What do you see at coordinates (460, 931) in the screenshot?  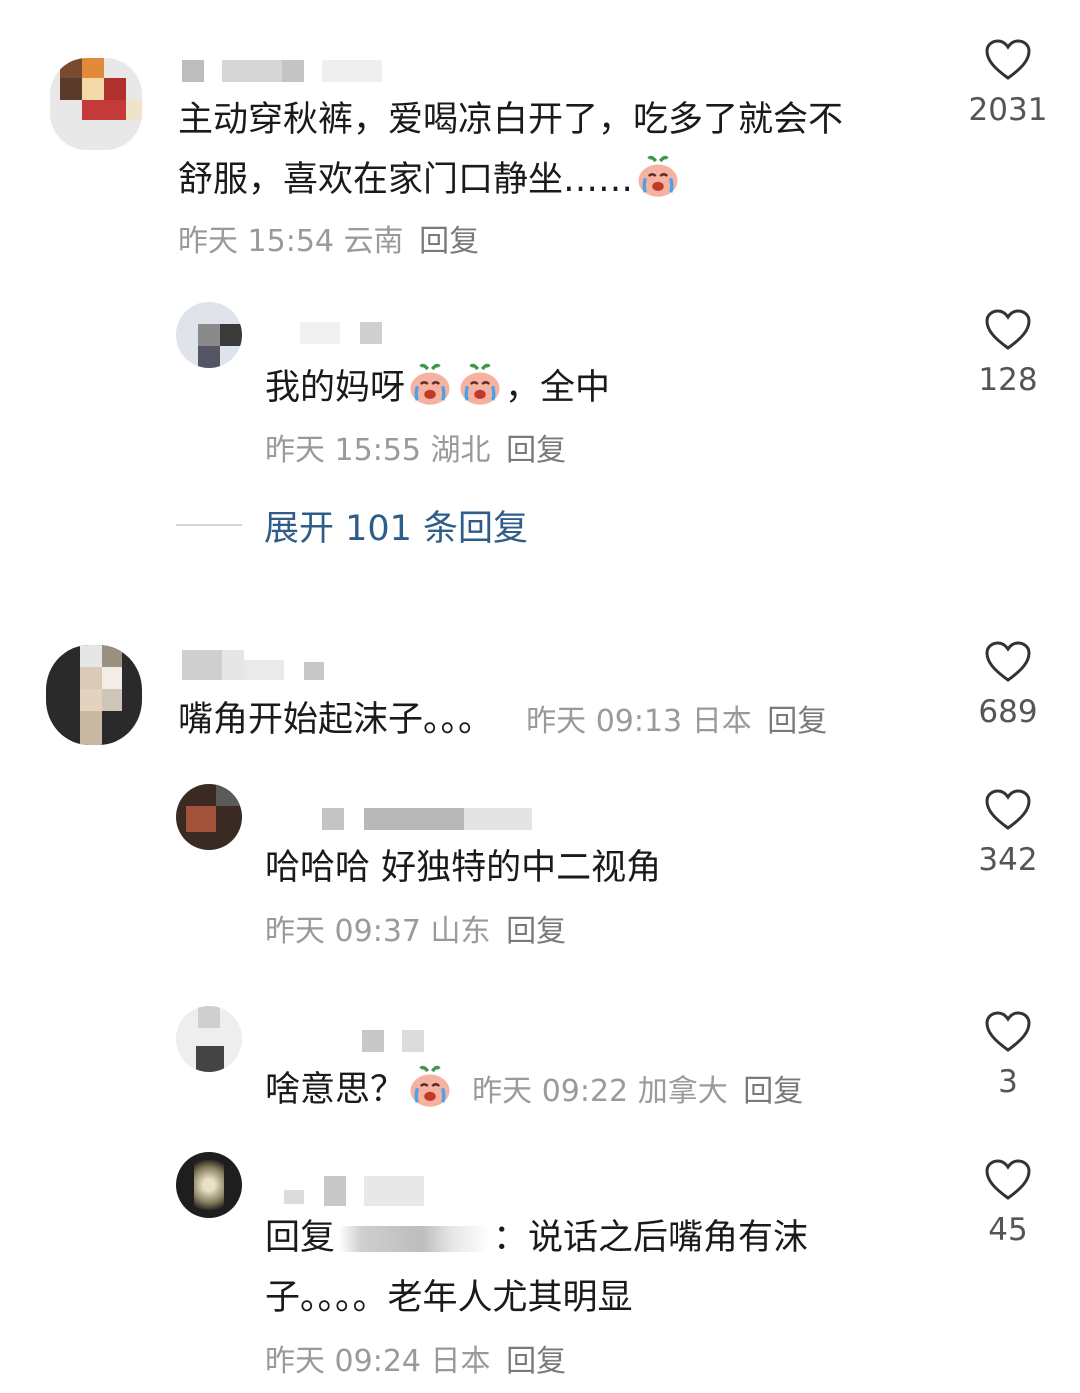 I see `location: 山东` at bounding box center [460, 931].